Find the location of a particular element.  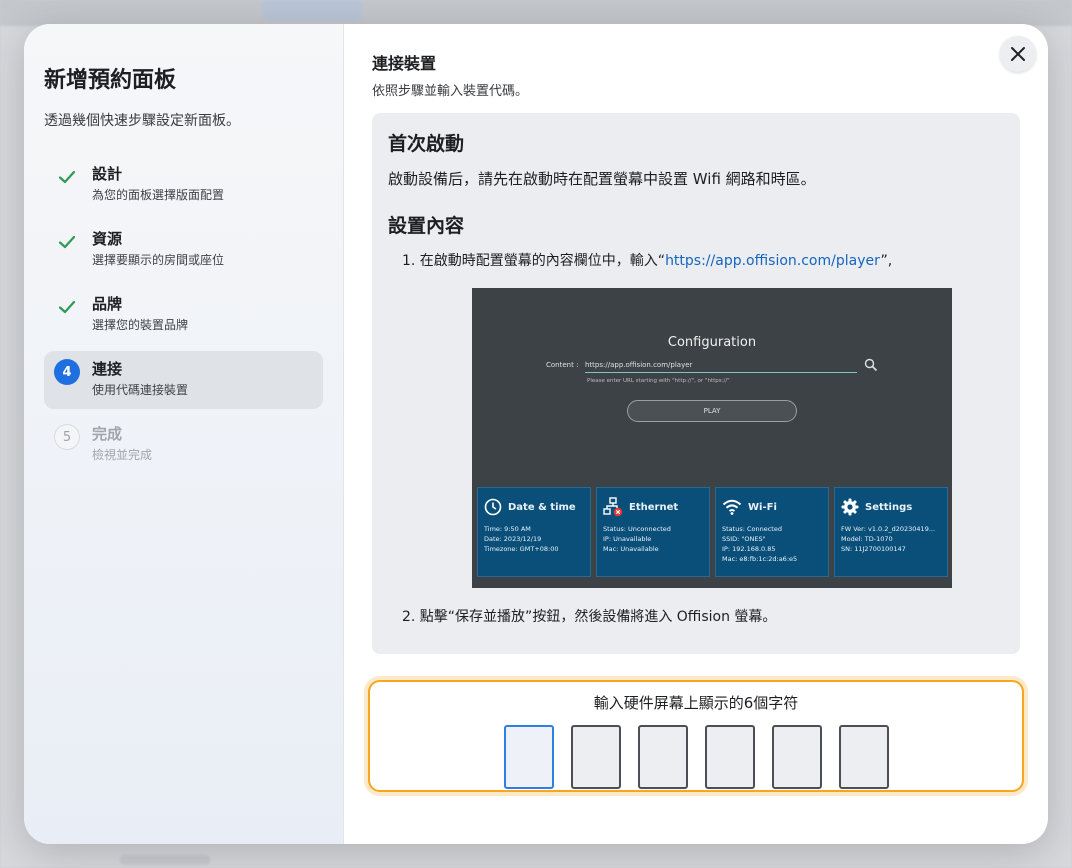

step-subtitle: 為您的面板選擇版面配置 is located at coordinates (158, 195).